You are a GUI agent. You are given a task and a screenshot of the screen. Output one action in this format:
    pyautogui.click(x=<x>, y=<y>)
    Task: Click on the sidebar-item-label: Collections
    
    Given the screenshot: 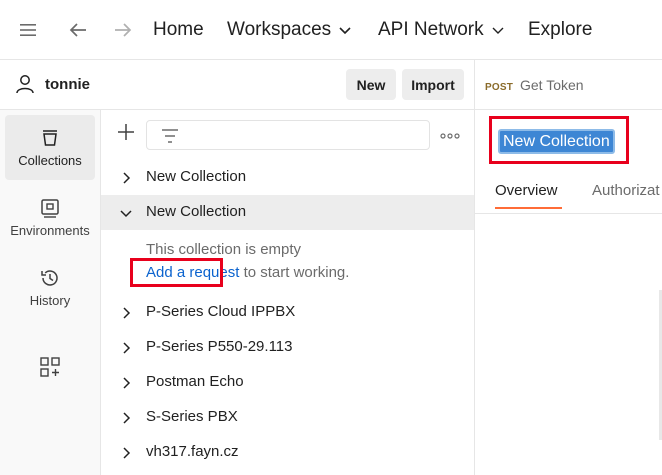 What is the action you would take?
    pyautogui.click(x=50, y=160)
    